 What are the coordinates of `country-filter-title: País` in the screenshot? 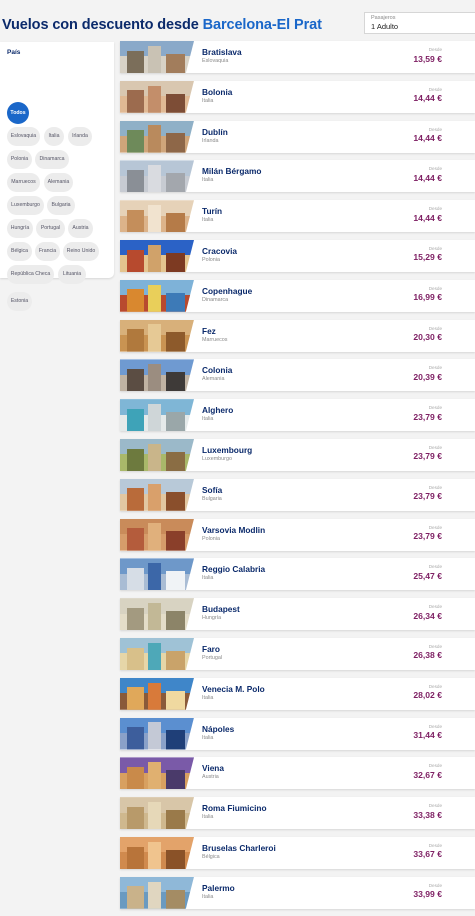 It's located at (14, 52).